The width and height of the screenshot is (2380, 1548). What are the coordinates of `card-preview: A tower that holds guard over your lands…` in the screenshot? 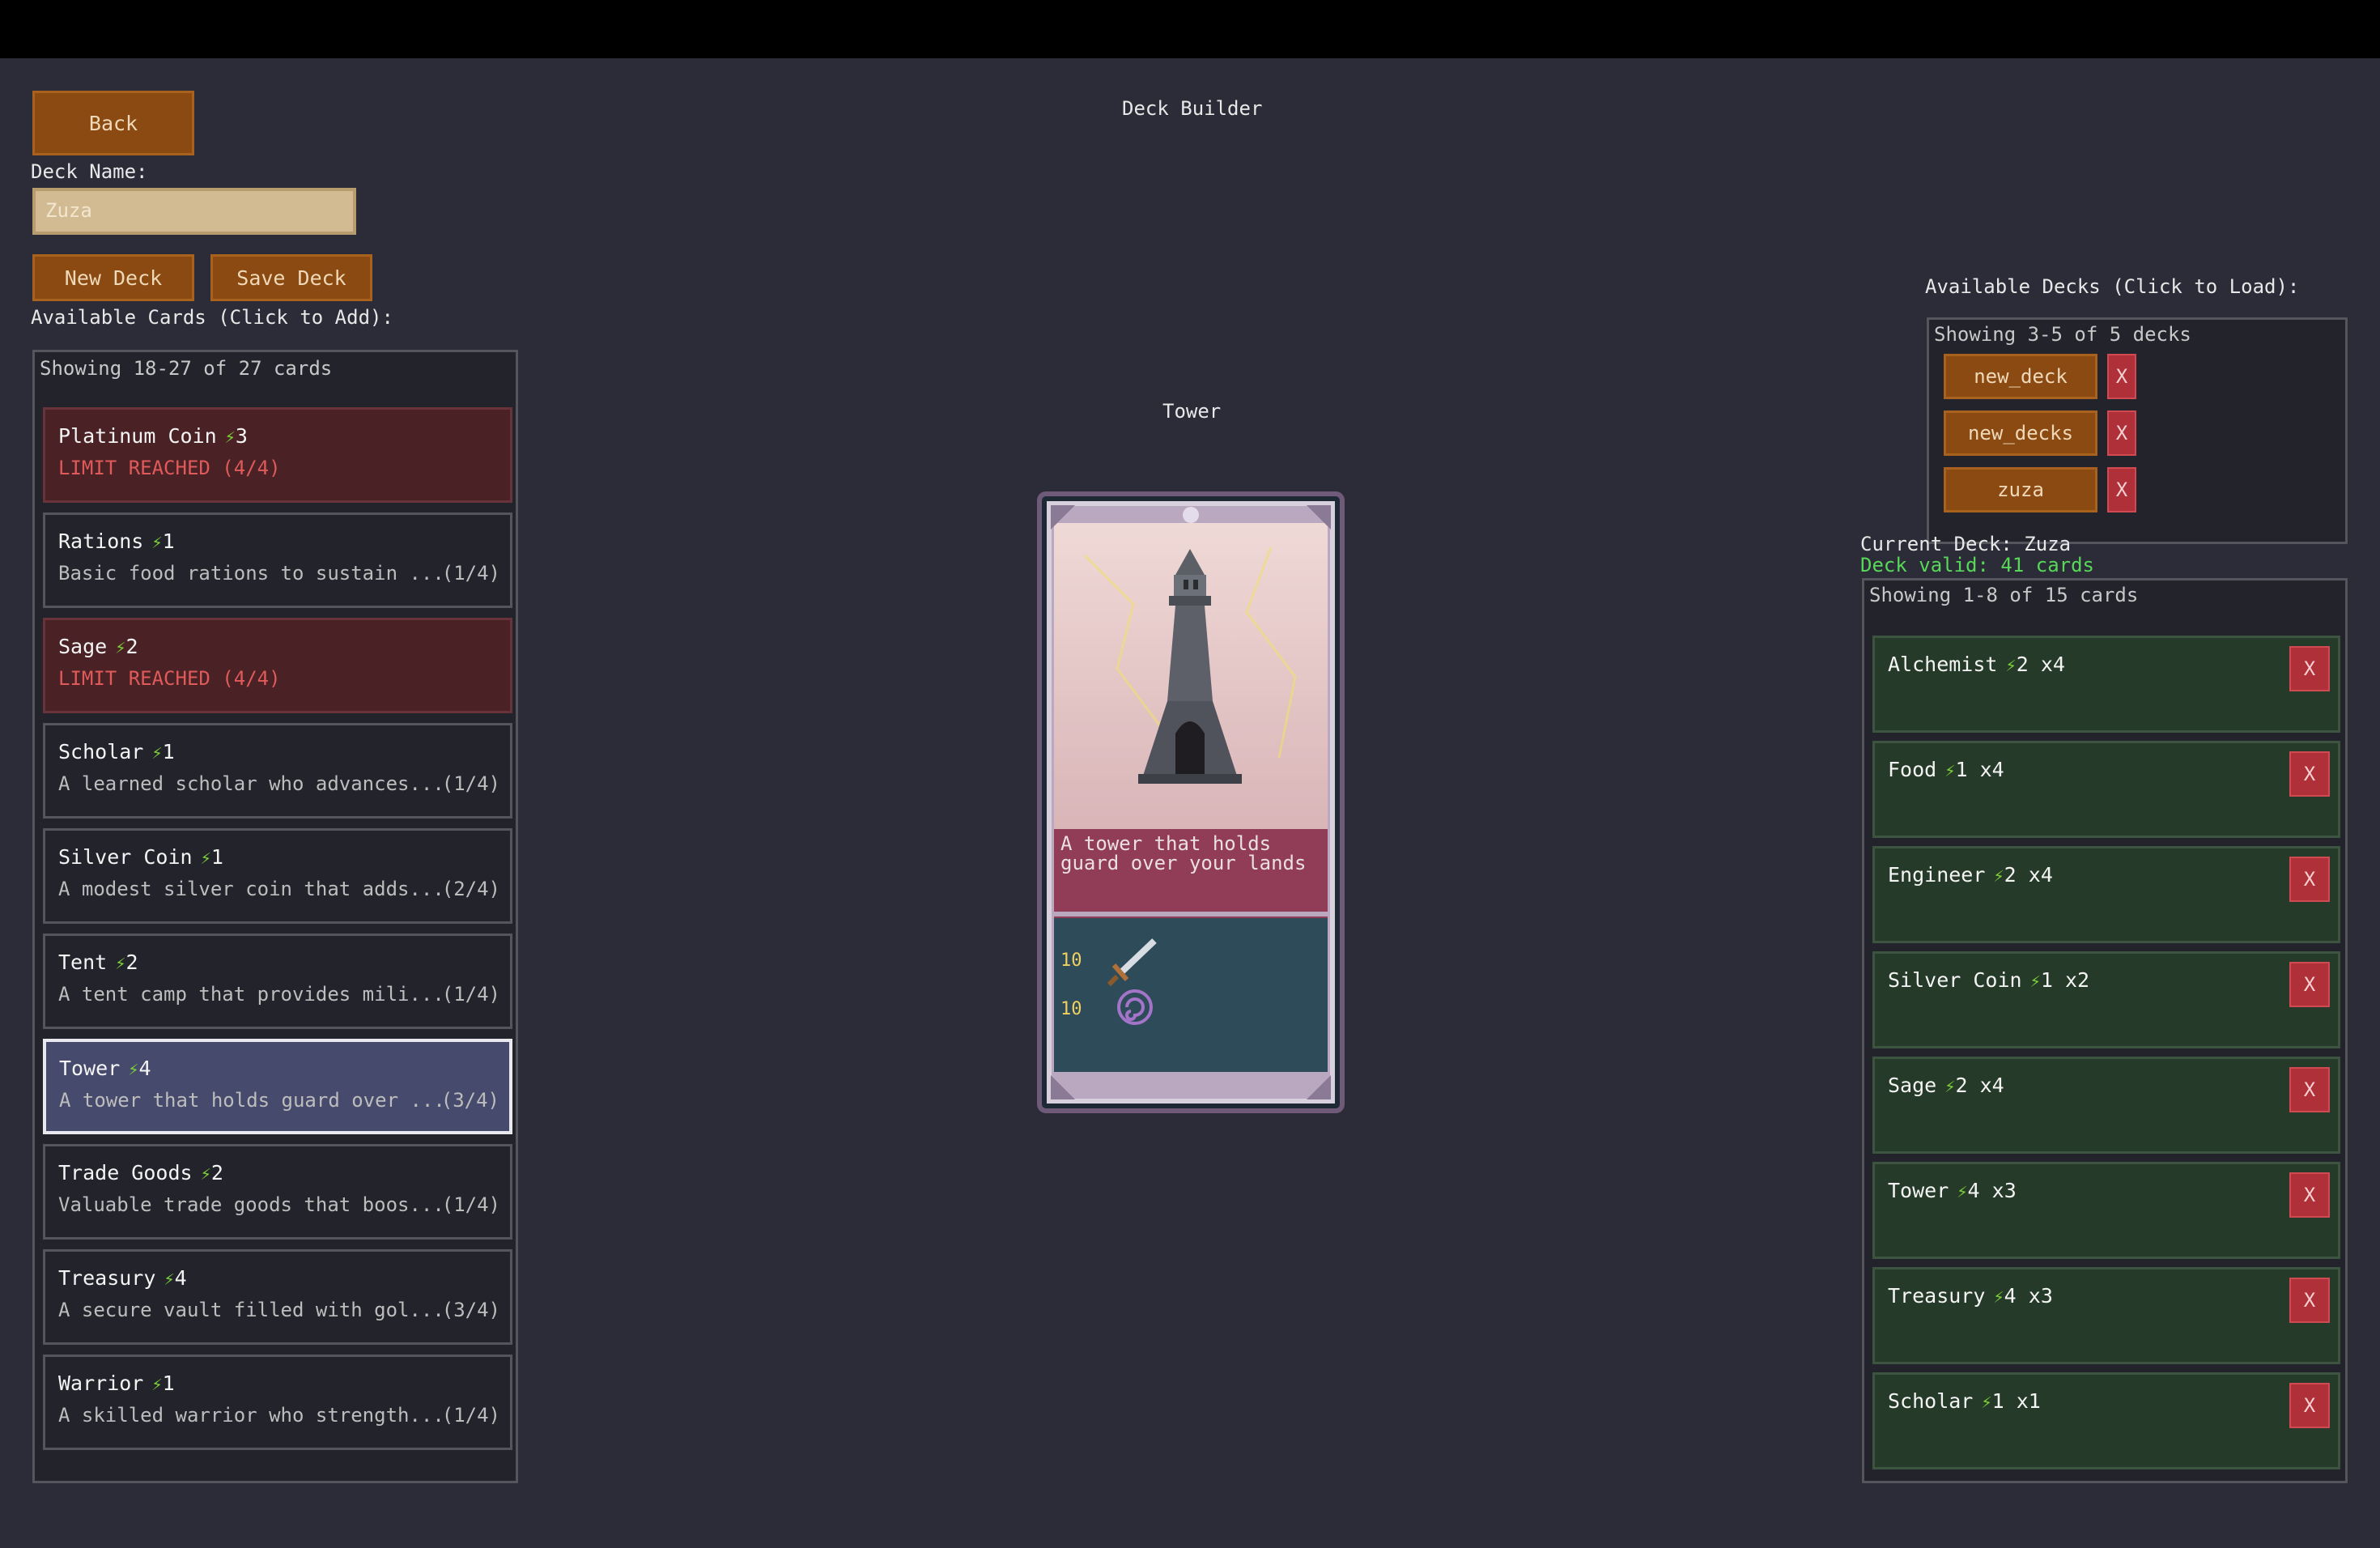 It's located at (1190, 803).